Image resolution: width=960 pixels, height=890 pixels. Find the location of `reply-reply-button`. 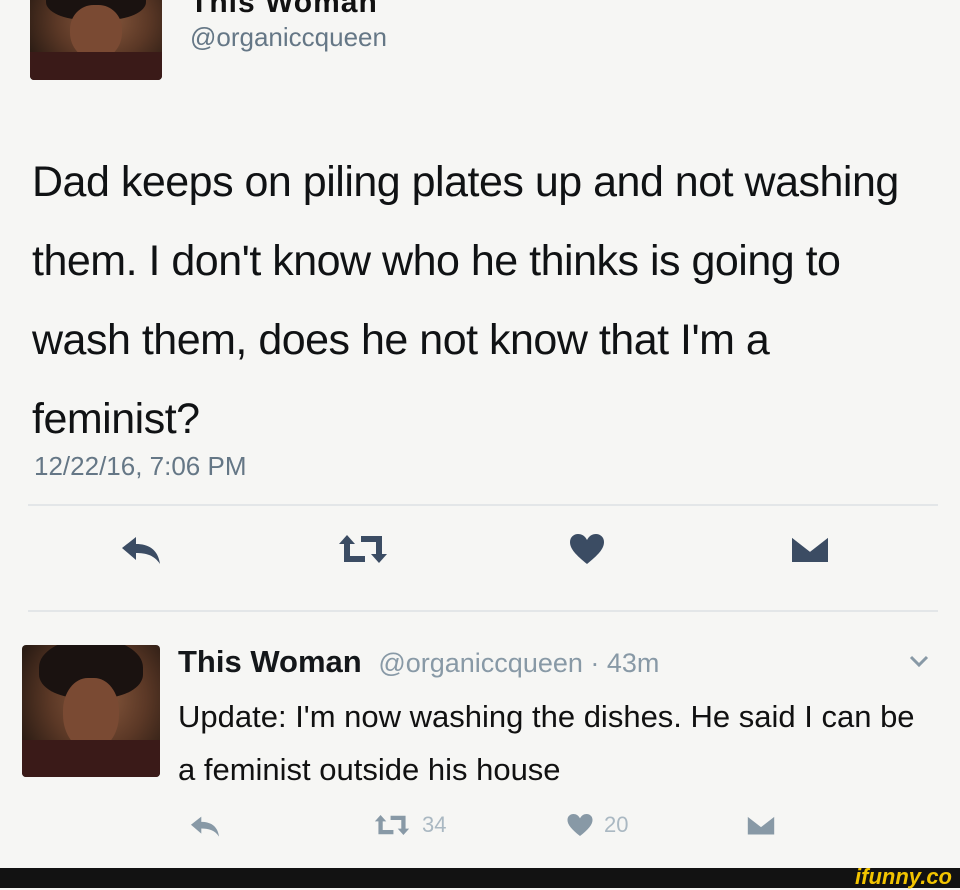

reply-reply-button is located at coordinates (205, 827).